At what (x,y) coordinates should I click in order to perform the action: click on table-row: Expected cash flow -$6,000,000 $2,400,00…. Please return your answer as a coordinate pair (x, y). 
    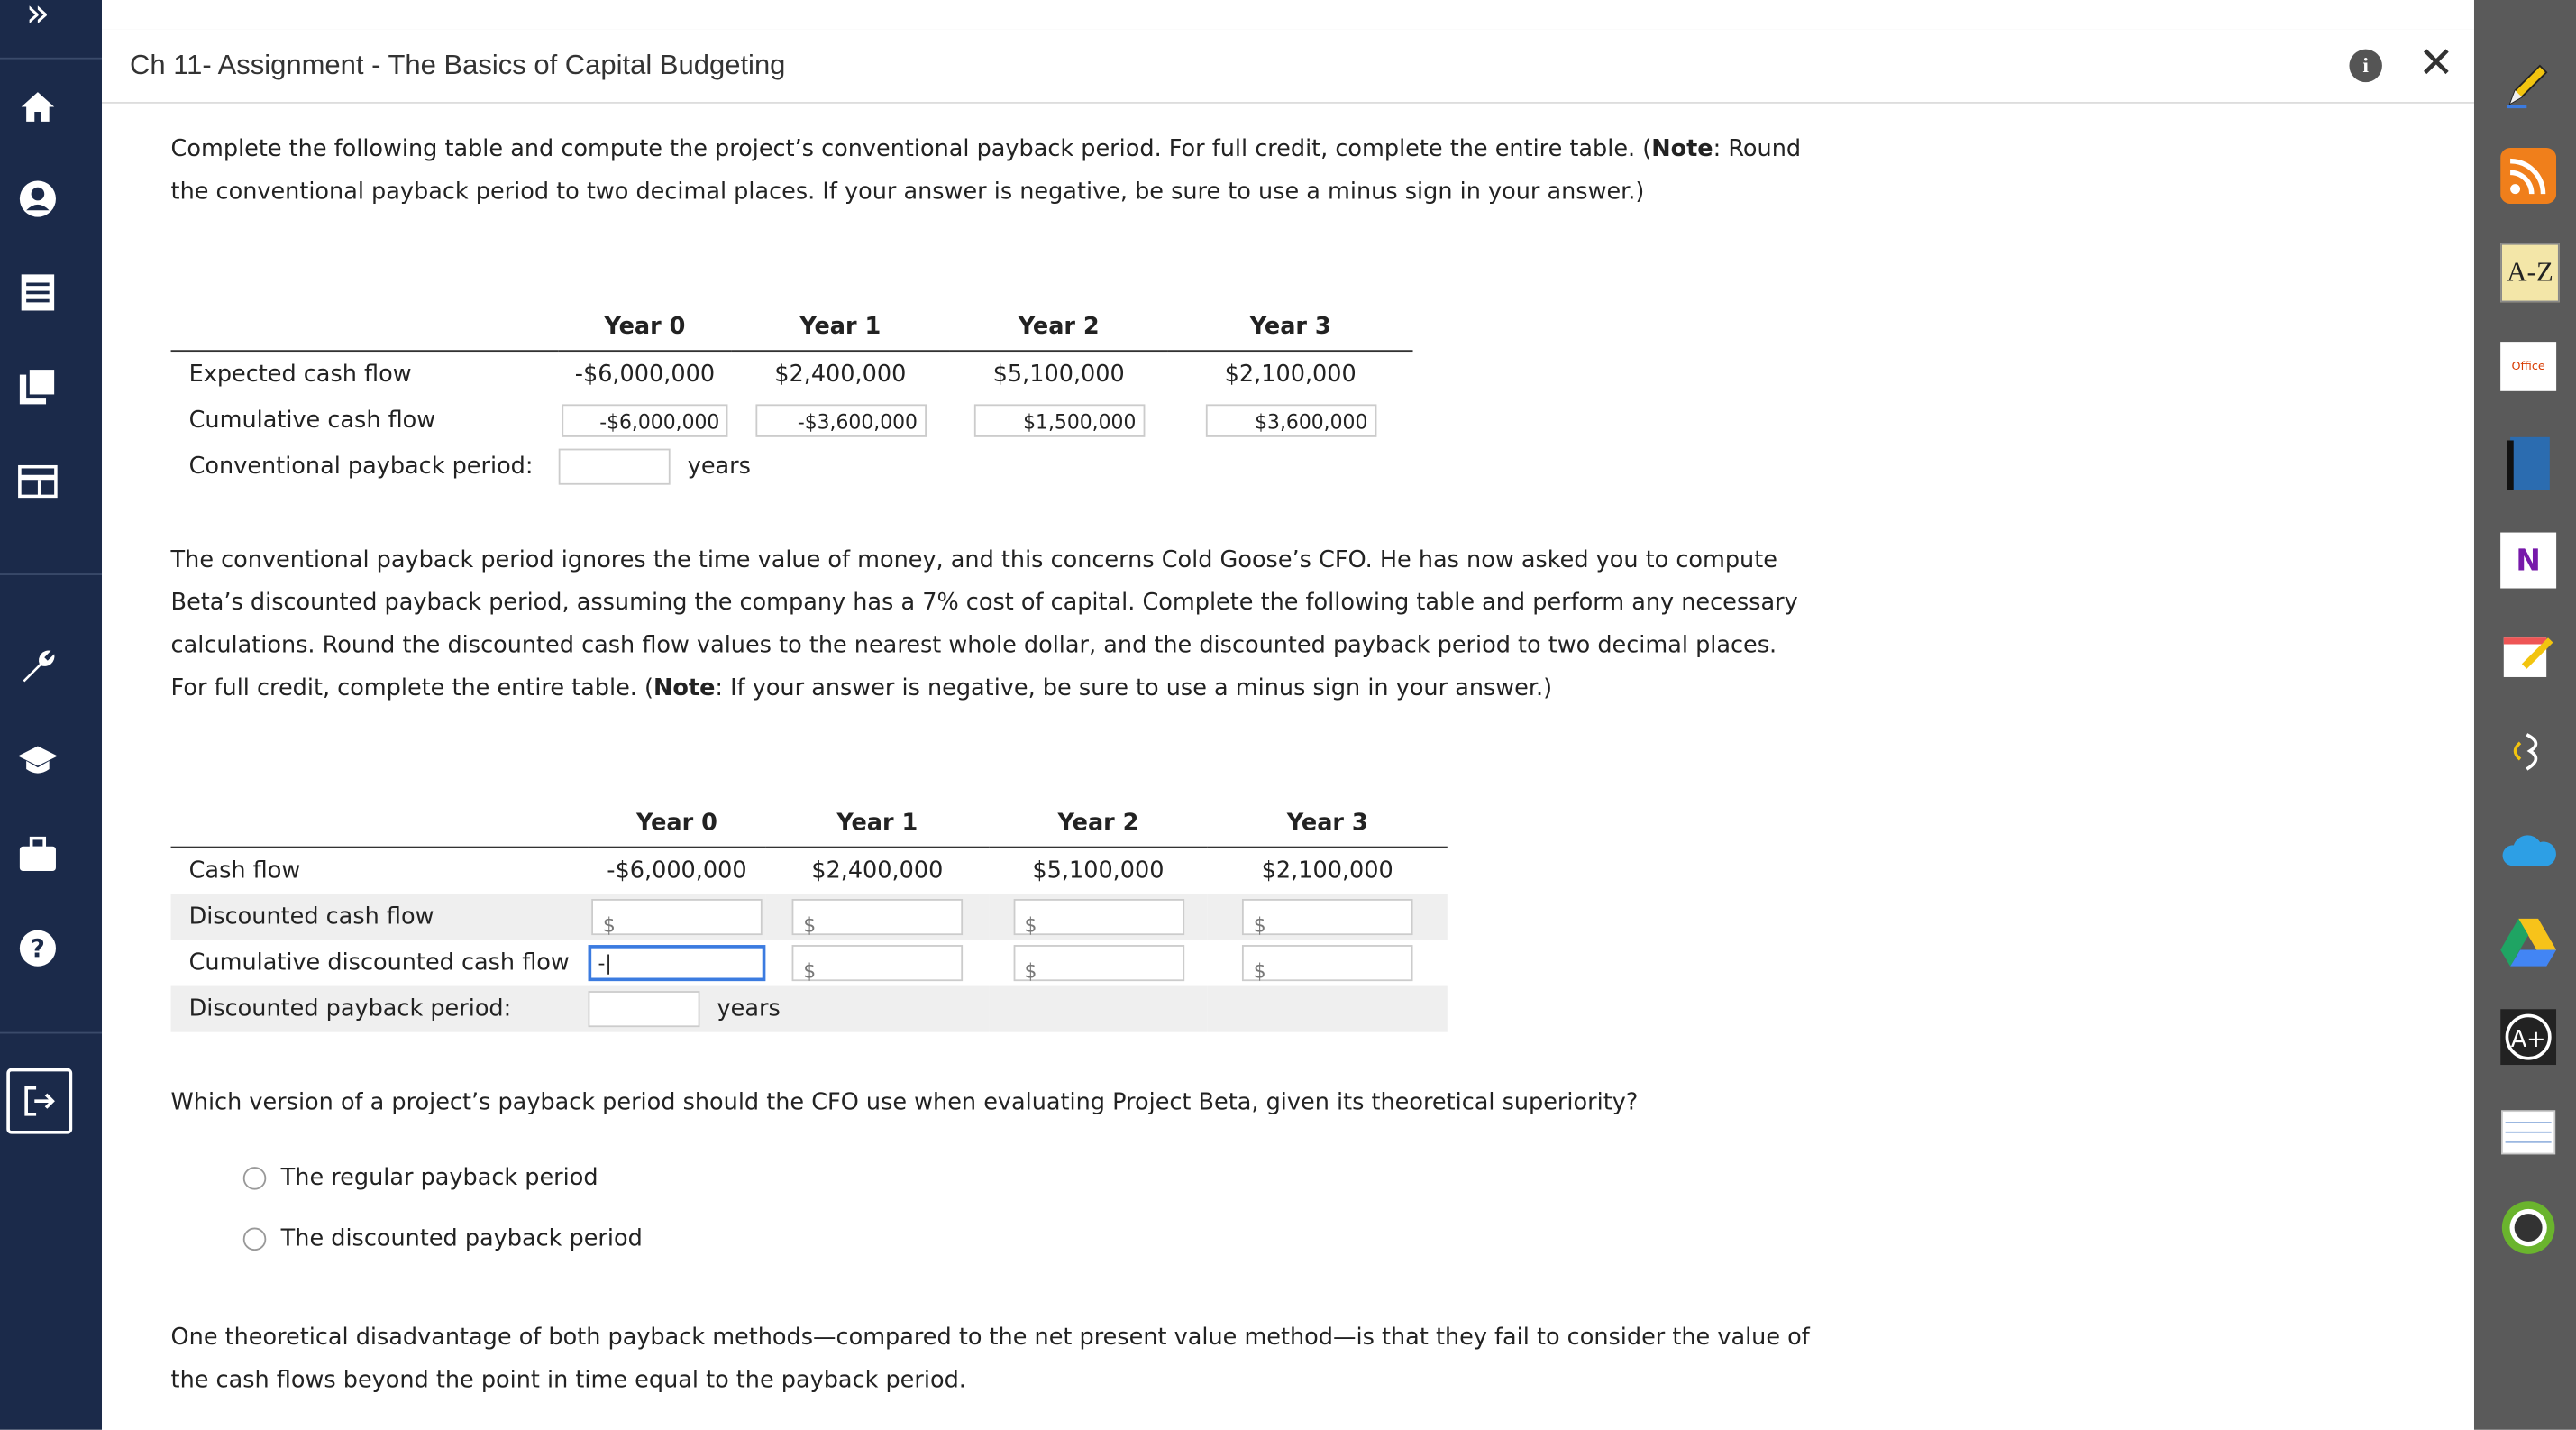
    Looking at the image, I should click on (792, 374).